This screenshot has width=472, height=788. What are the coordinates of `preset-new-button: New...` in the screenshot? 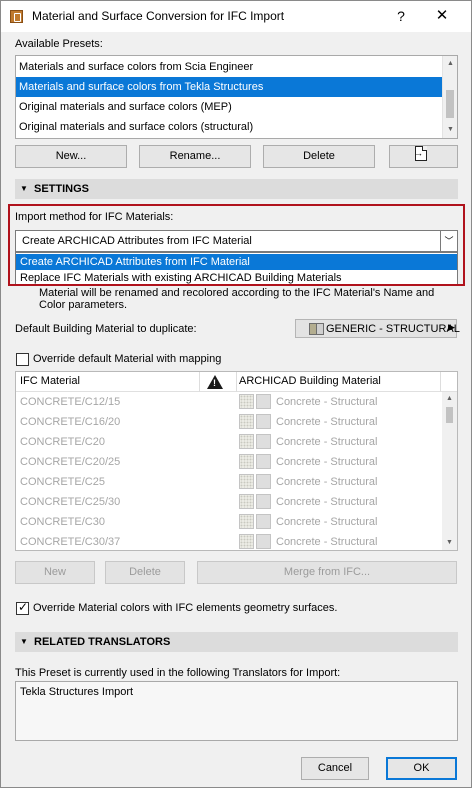 It's located at (71, 156).